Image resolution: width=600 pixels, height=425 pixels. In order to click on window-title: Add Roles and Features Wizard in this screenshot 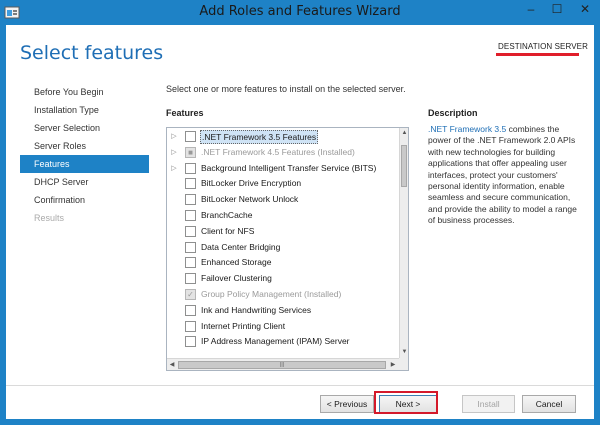, I will do `click(300, 11)`.